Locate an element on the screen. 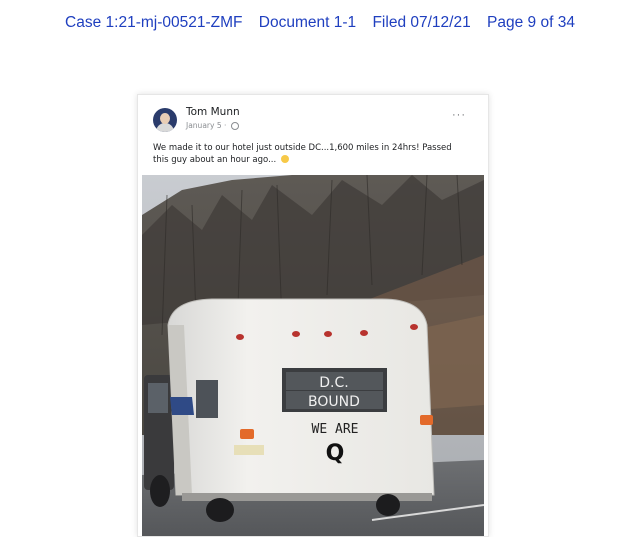 Image resolution: width=640 pixels, height=537 pixels. post-meta: January 5 · is located at coordinates (212, 125).